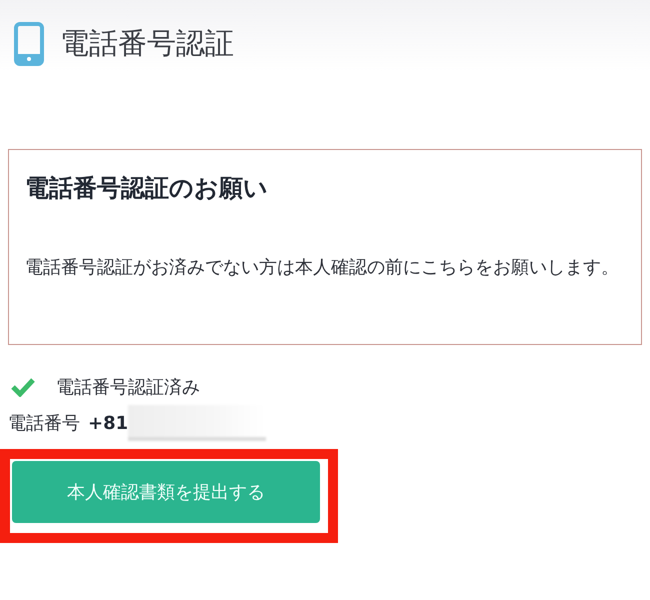  I want to click on smartphone-icon, so click(29, 44).